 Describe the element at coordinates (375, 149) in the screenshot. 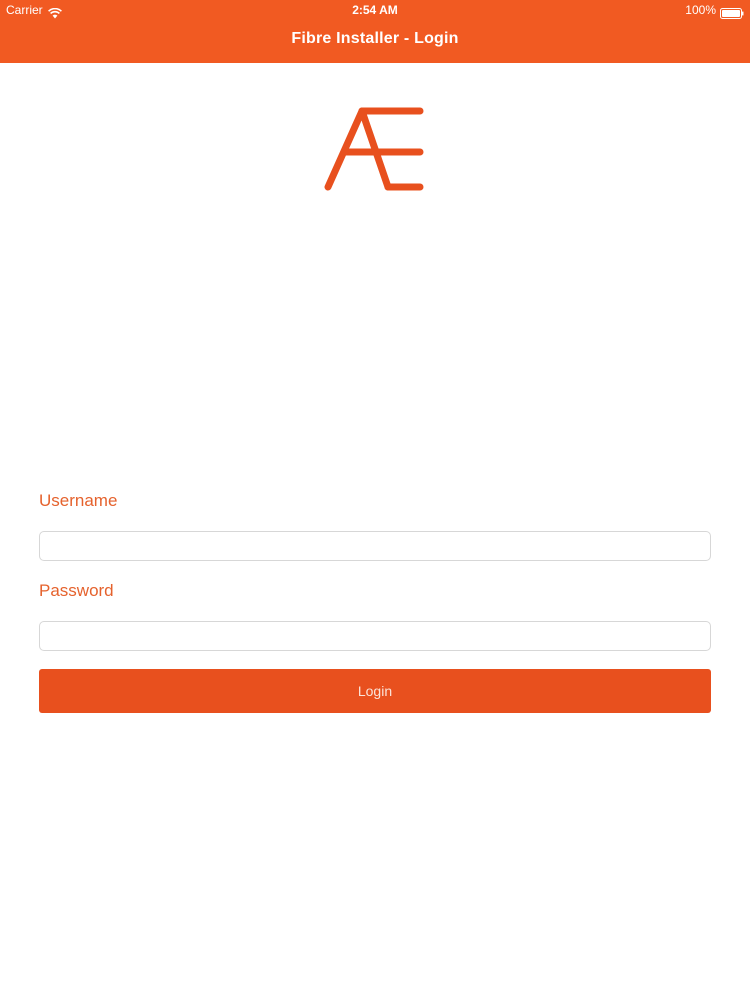

I see `ae-logo` at that location.